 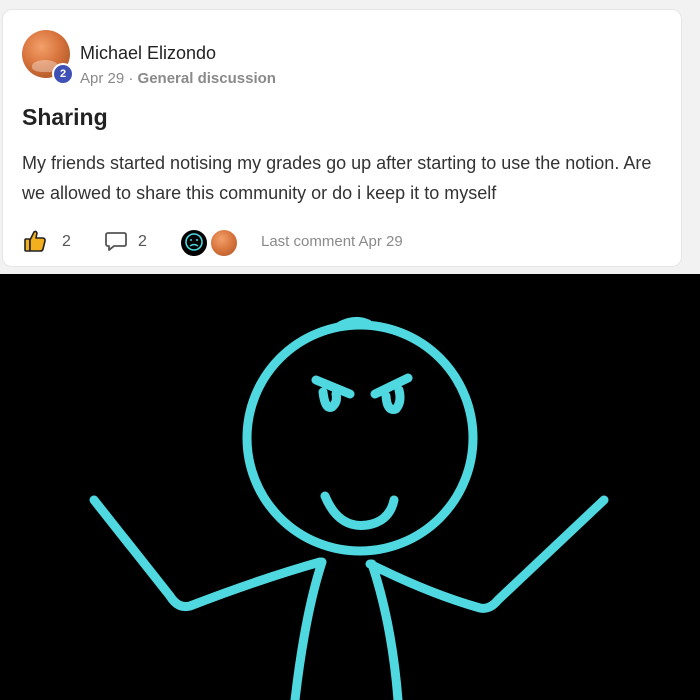 I want to click on comment-button, so click(x=116, y=243).